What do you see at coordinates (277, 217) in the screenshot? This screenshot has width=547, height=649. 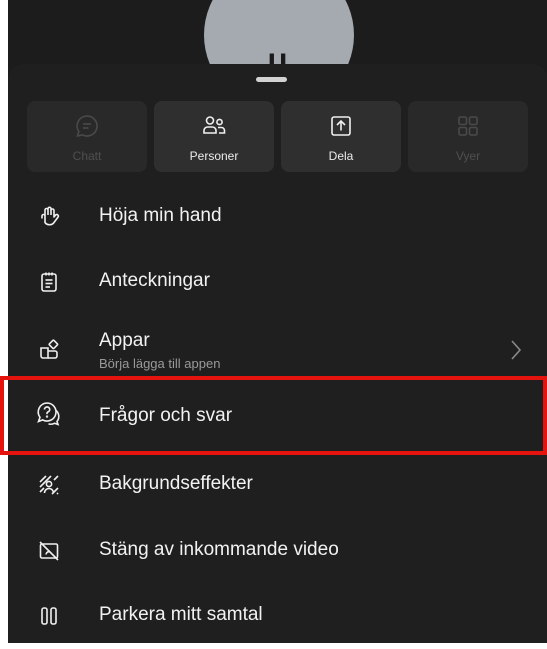 I see `menu-item-raise-hand: Höja min hand` at bounding box center [277, 217].